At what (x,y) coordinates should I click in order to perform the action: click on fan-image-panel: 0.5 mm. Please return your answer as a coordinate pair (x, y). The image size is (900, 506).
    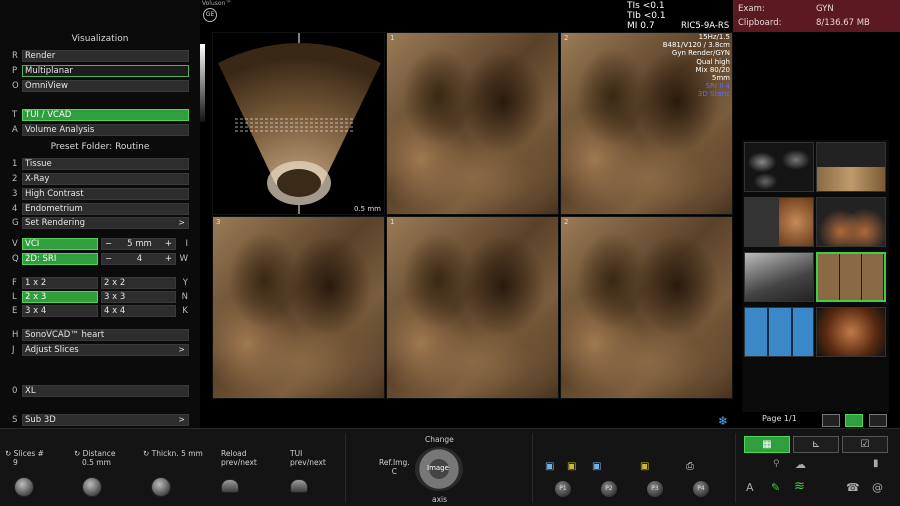
    Looking at the image, I should click on (298, 123).